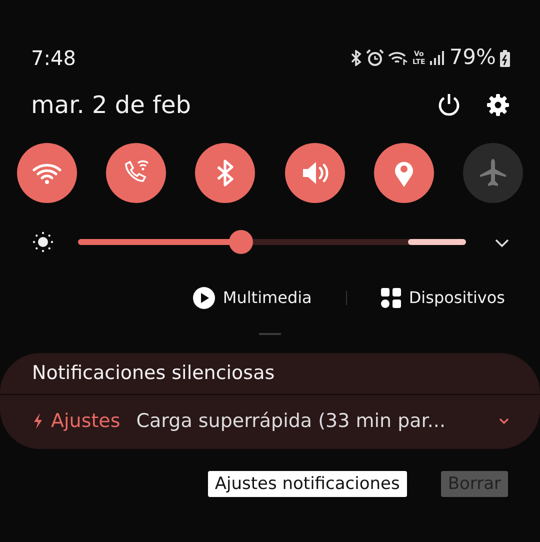  What do you see at coordinates (43, 242) in the screenshot?
I see `brightness-icon` at bounding box center [43, 242].